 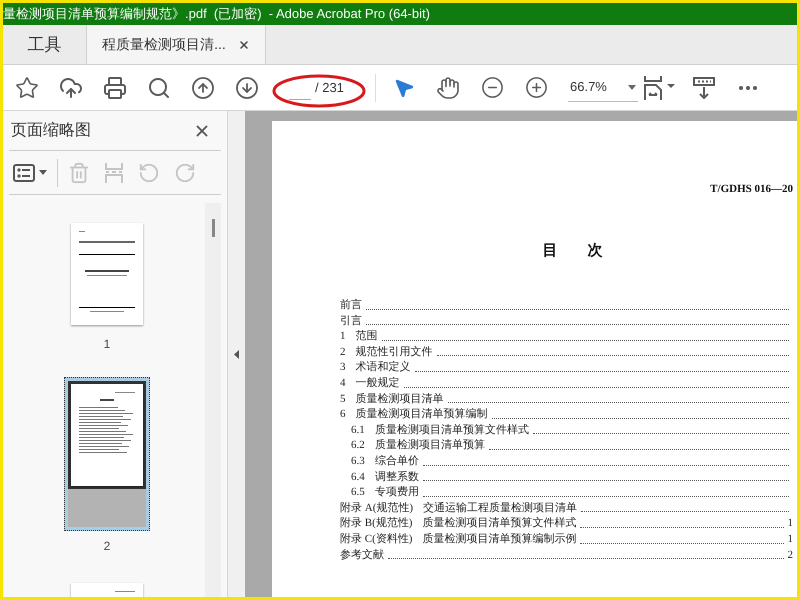 I want to click on toc-entry: 6.4 调整系数, so click(x=385, y=477).